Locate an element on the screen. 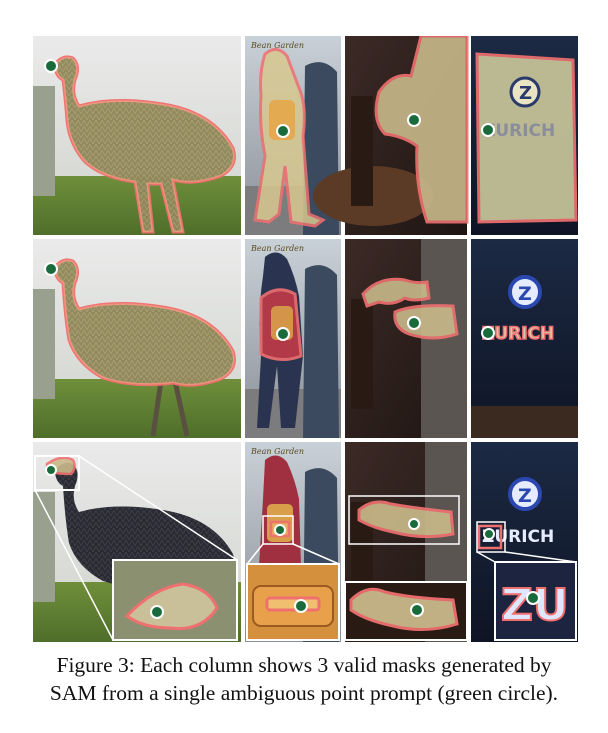  panel-zurich-row2: Z ZURICH is located at coordinates (524, 338).